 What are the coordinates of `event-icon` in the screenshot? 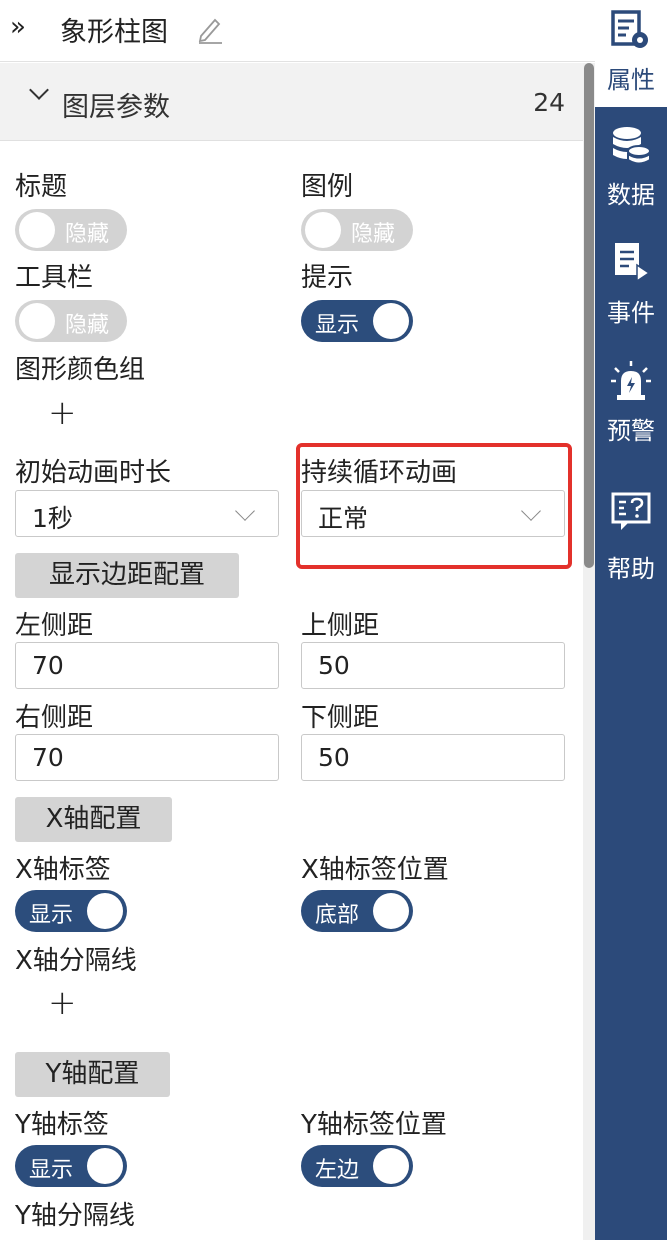 It's located at (633, 263).